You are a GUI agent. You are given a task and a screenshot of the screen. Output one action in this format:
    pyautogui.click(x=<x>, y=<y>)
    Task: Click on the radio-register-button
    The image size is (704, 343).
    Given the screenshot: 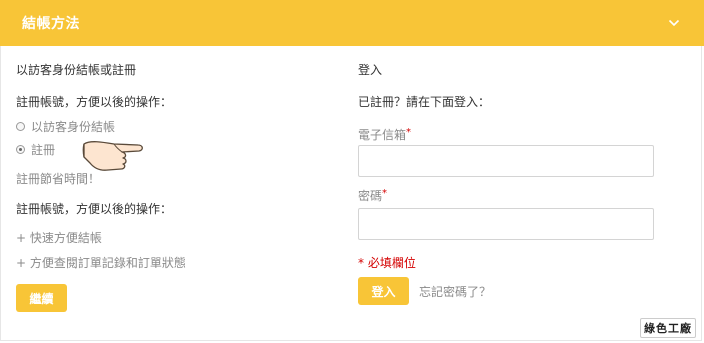 What is the action you would take?
    pyautogui.click(x=20, y=149)
    